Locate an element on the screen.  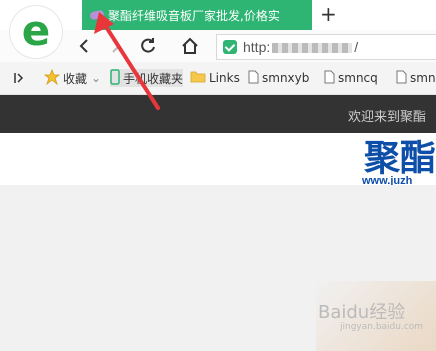
site-brand-logo: 聚酯 is located at coordinates (400, 159).